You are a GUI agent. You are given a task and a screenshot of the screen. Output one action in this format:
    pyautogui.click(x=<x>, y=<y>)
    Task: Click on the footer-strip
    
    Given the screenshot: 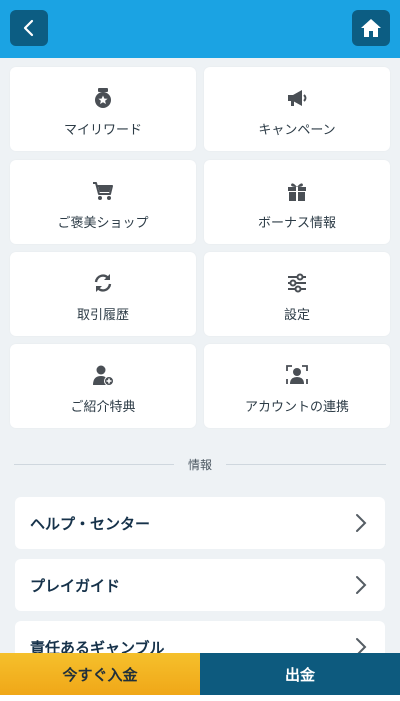 What is the action you would take?
    pyautogui.click(x=200, y=698)
    